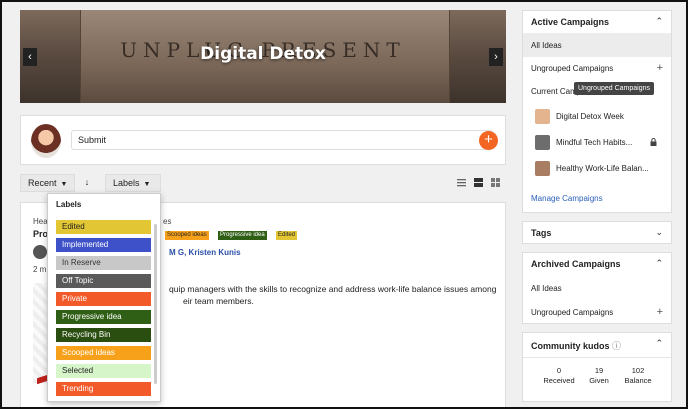 The width and height of the screenshot is (688, 409). Describe the element at coordinates (40, 252) in the screenshot. I see `author-avatar` at that location.